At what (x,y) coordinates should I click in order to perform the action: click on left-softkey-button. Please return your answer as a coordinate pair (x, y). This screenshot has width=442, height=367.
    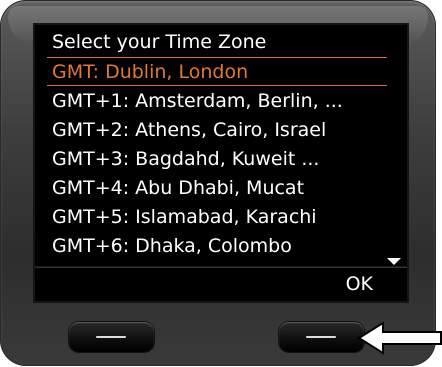
    Looking at the image, I should click on (111, 337).